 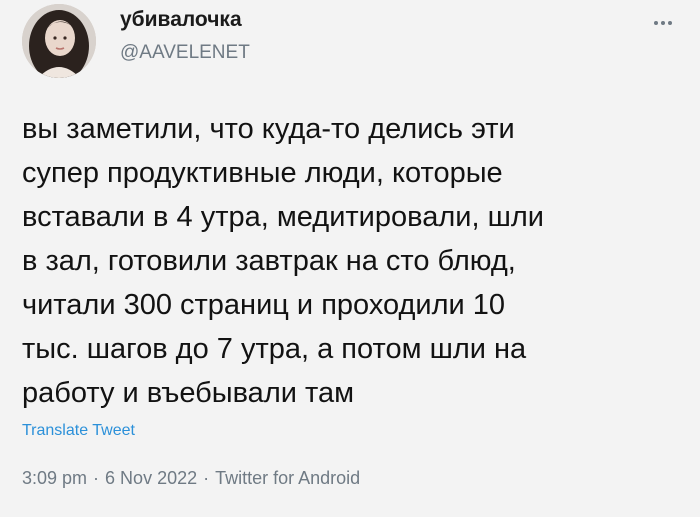 What do you see at coordinates (78, 431) in the screenshot?
I see `translate-tweet-link: Translate Tweet` at bounding box center [78, 431].